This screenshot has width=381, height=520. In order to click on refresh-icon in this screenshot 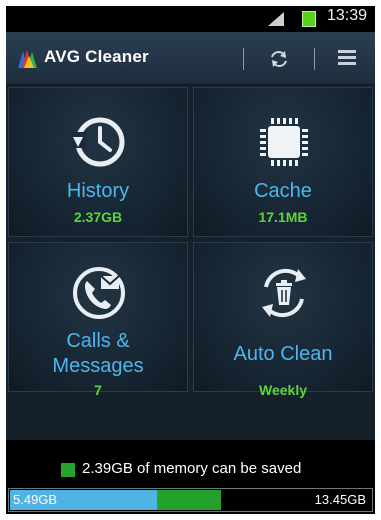, I will do `click(279, 59)`.